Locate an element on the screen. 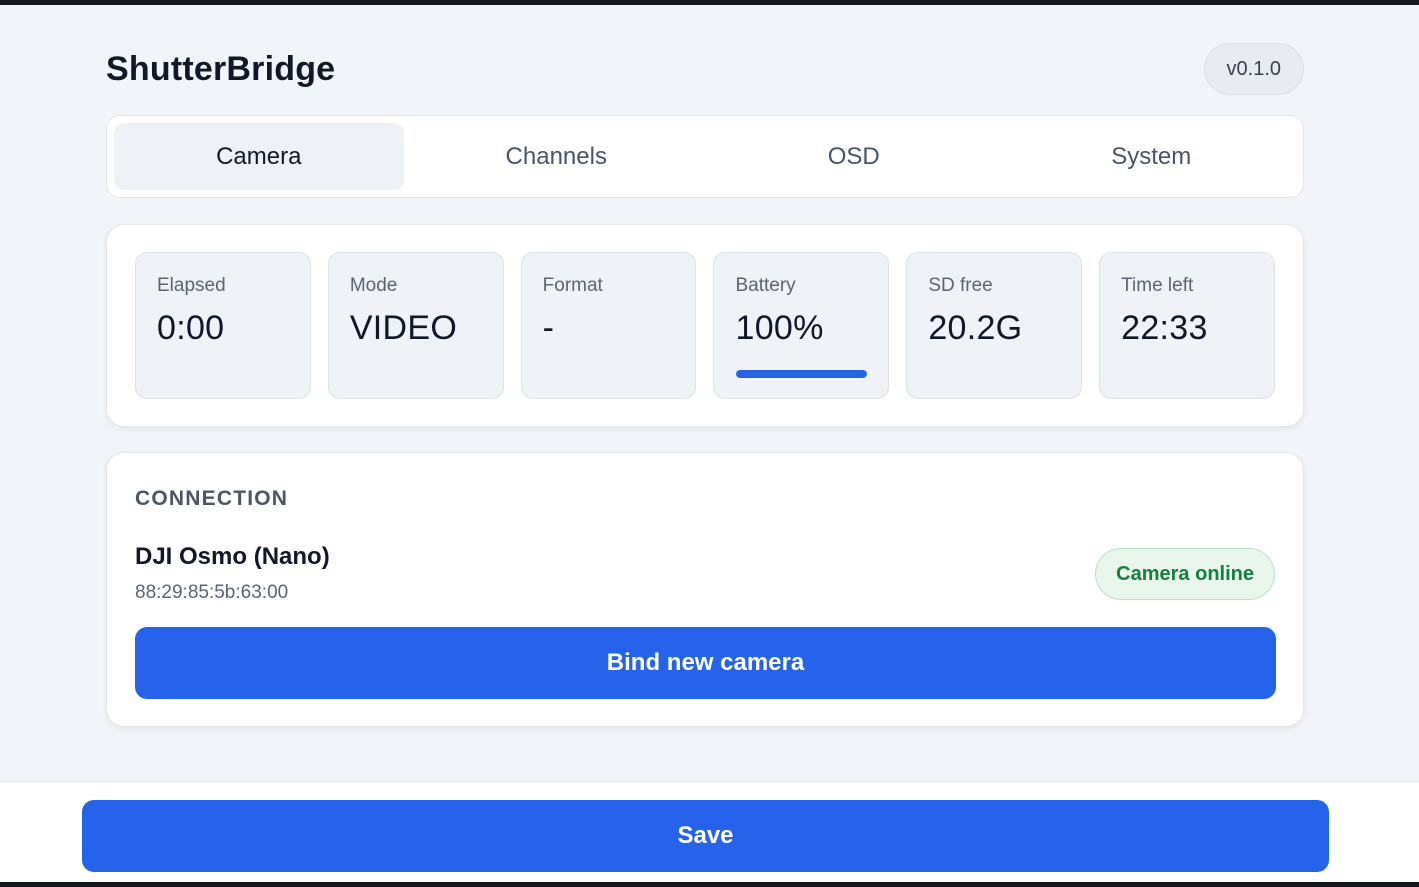 The image size is (1419, 887). stat-label: Elapsed is located at coordinates (191, 285).